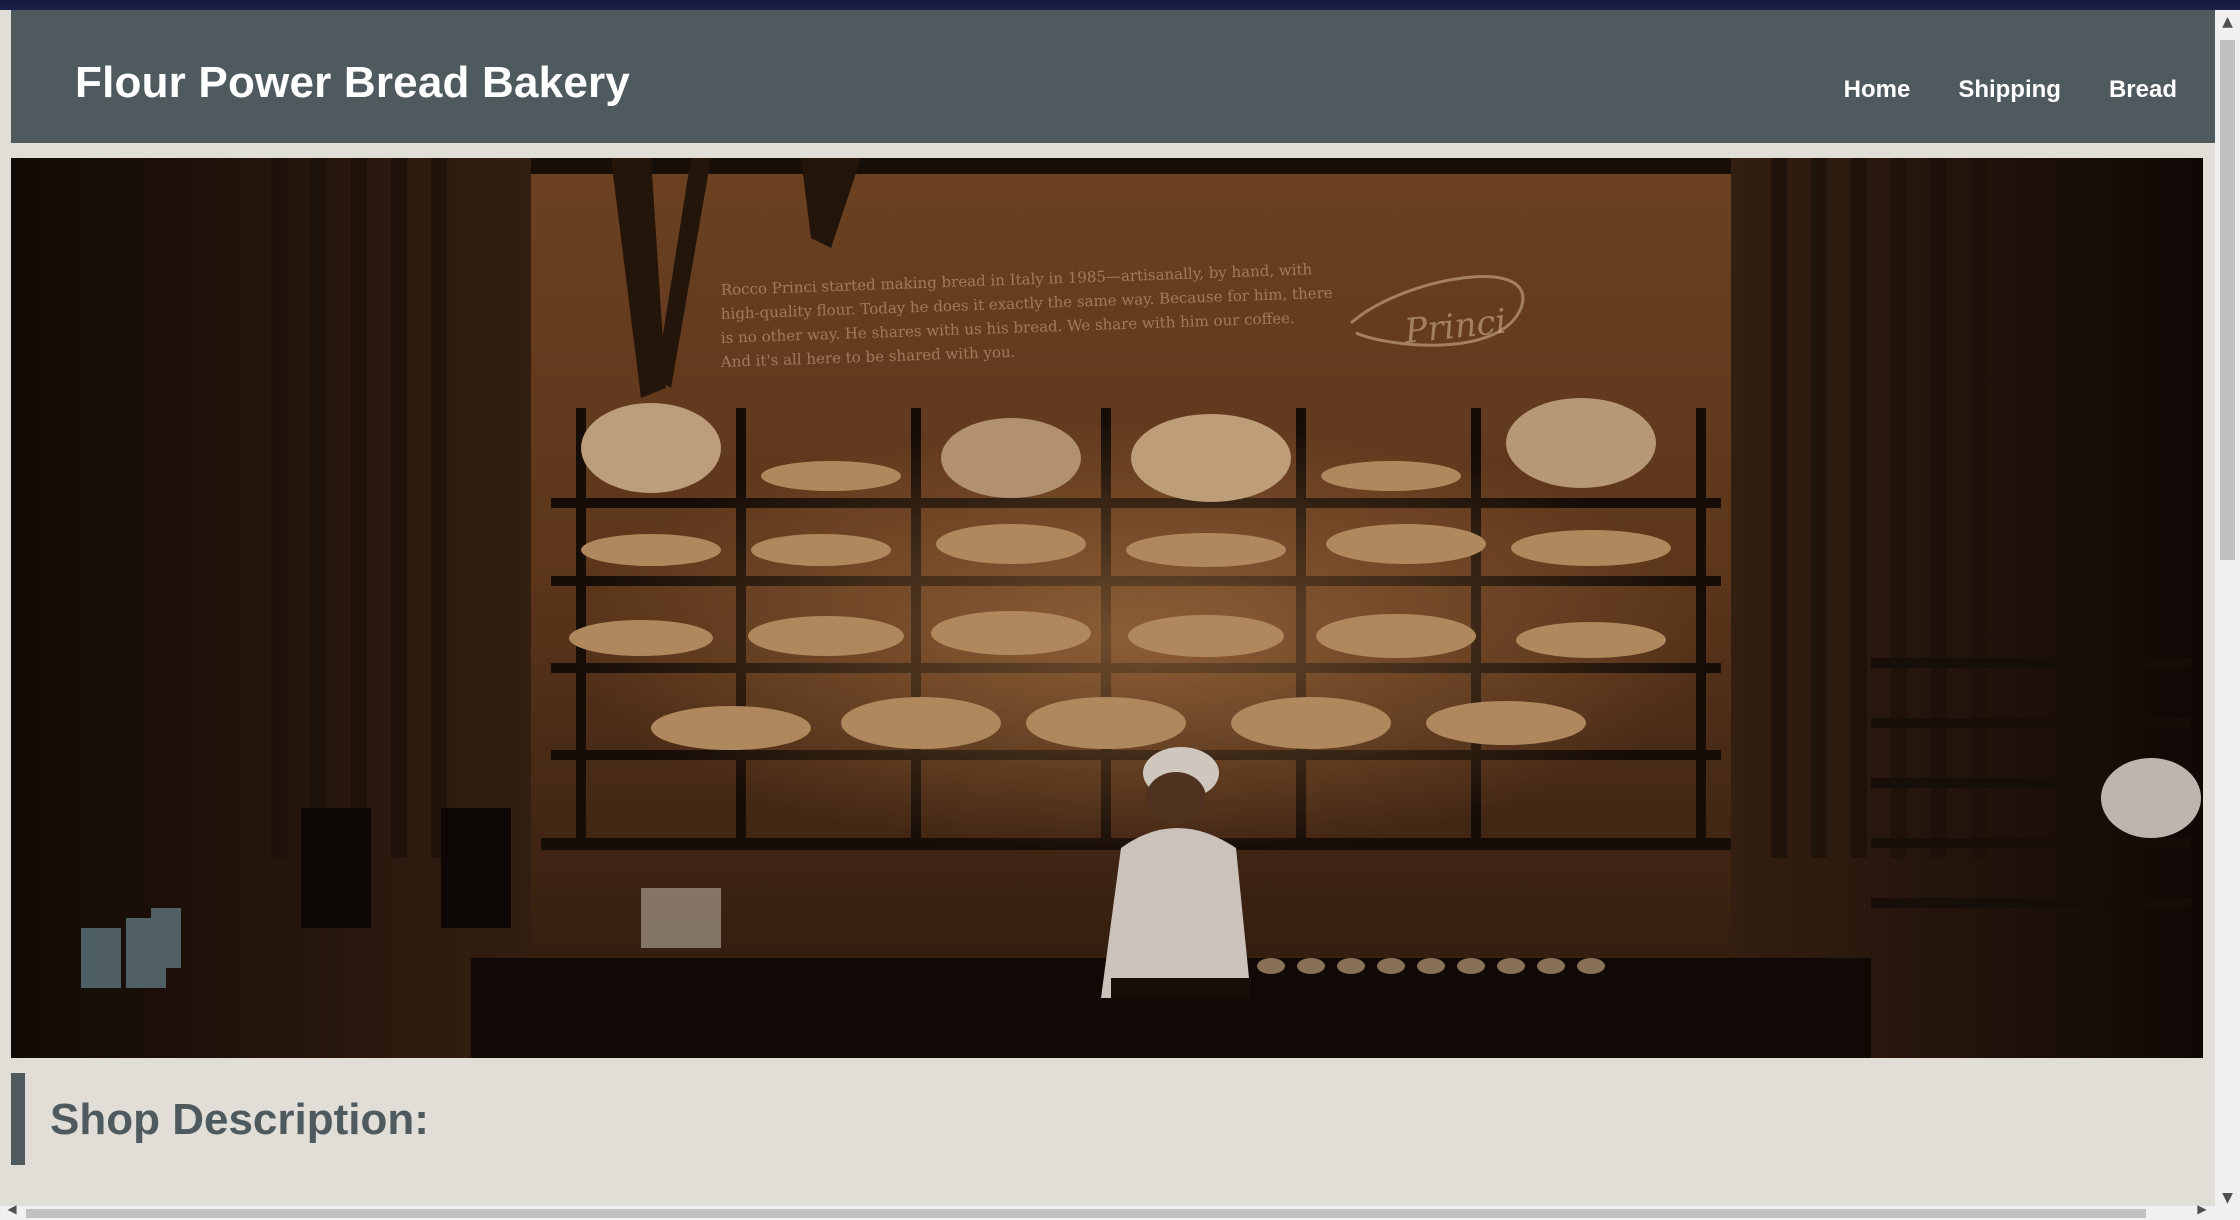 Image resolution: width=2240 pixels, height=1220 pixels. Describe the element at coordinates (352, 82) in the screenshot. I see `site-title: Flour Power Bread Bakery` at that location.